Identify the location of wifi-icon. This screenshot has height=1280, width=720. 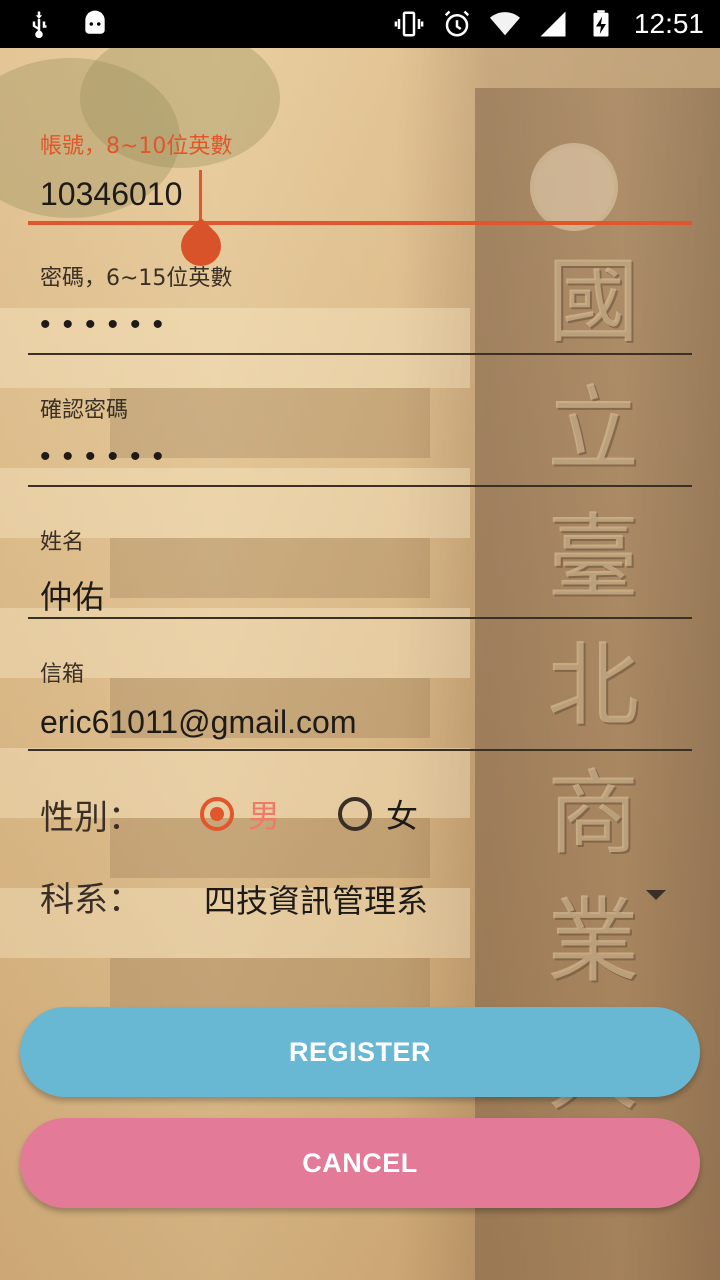
(504, 24).